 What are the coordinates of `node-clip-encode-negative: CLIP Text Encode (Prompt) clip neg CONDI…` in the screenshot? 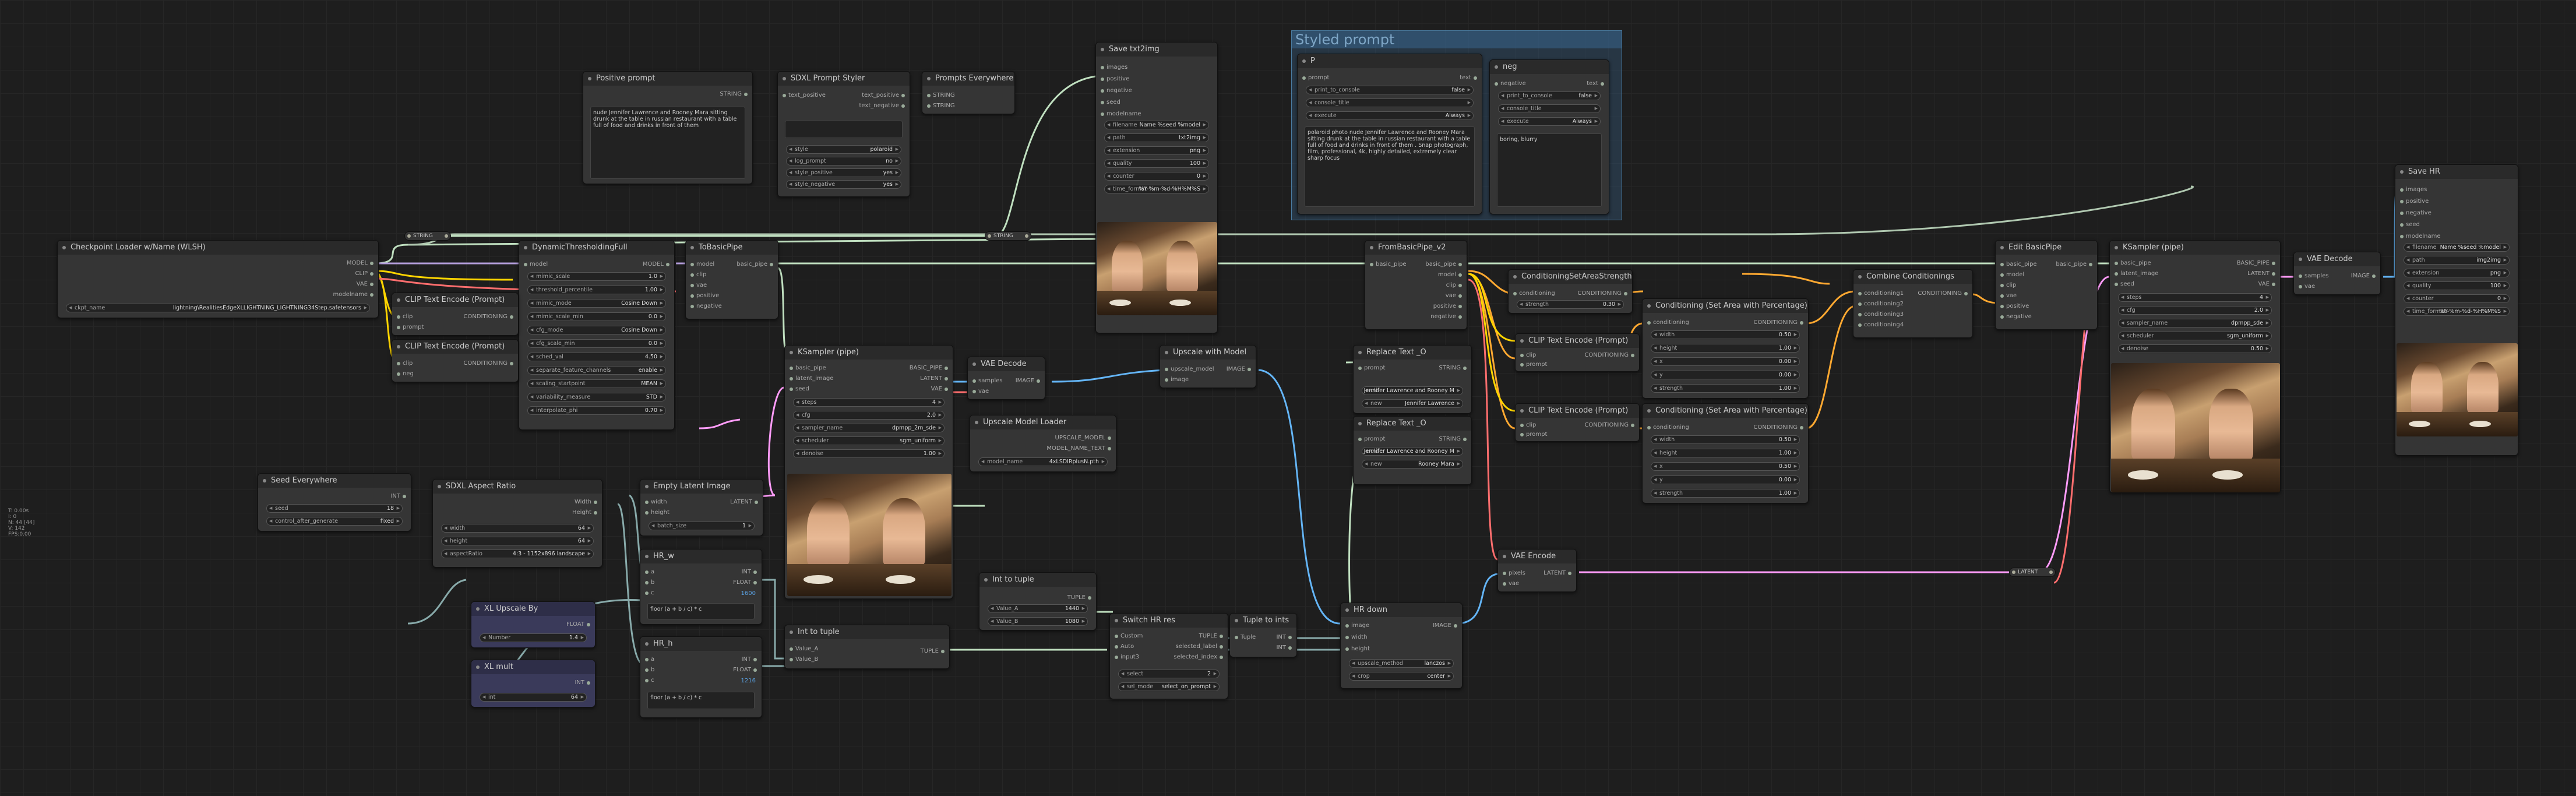 It's located at (455, 360).